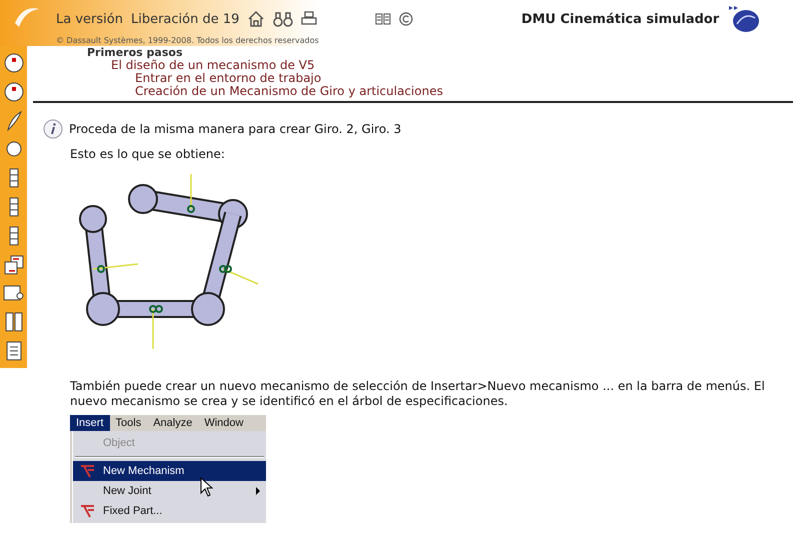 The height and width of the screenshot is (540, 800). Describe the element at coordinates (89, 19) in the screenshot. I see `version-title: La versión` at that location.